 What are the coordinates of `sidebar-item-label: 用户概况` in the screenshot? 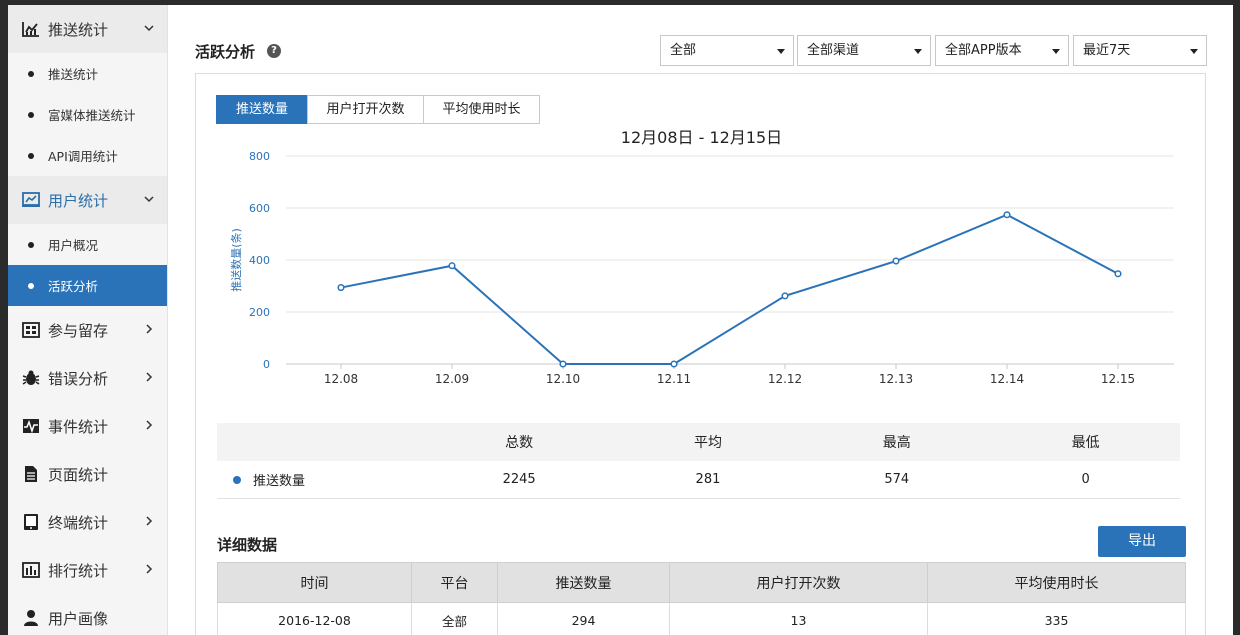 It's located at (73, 245).